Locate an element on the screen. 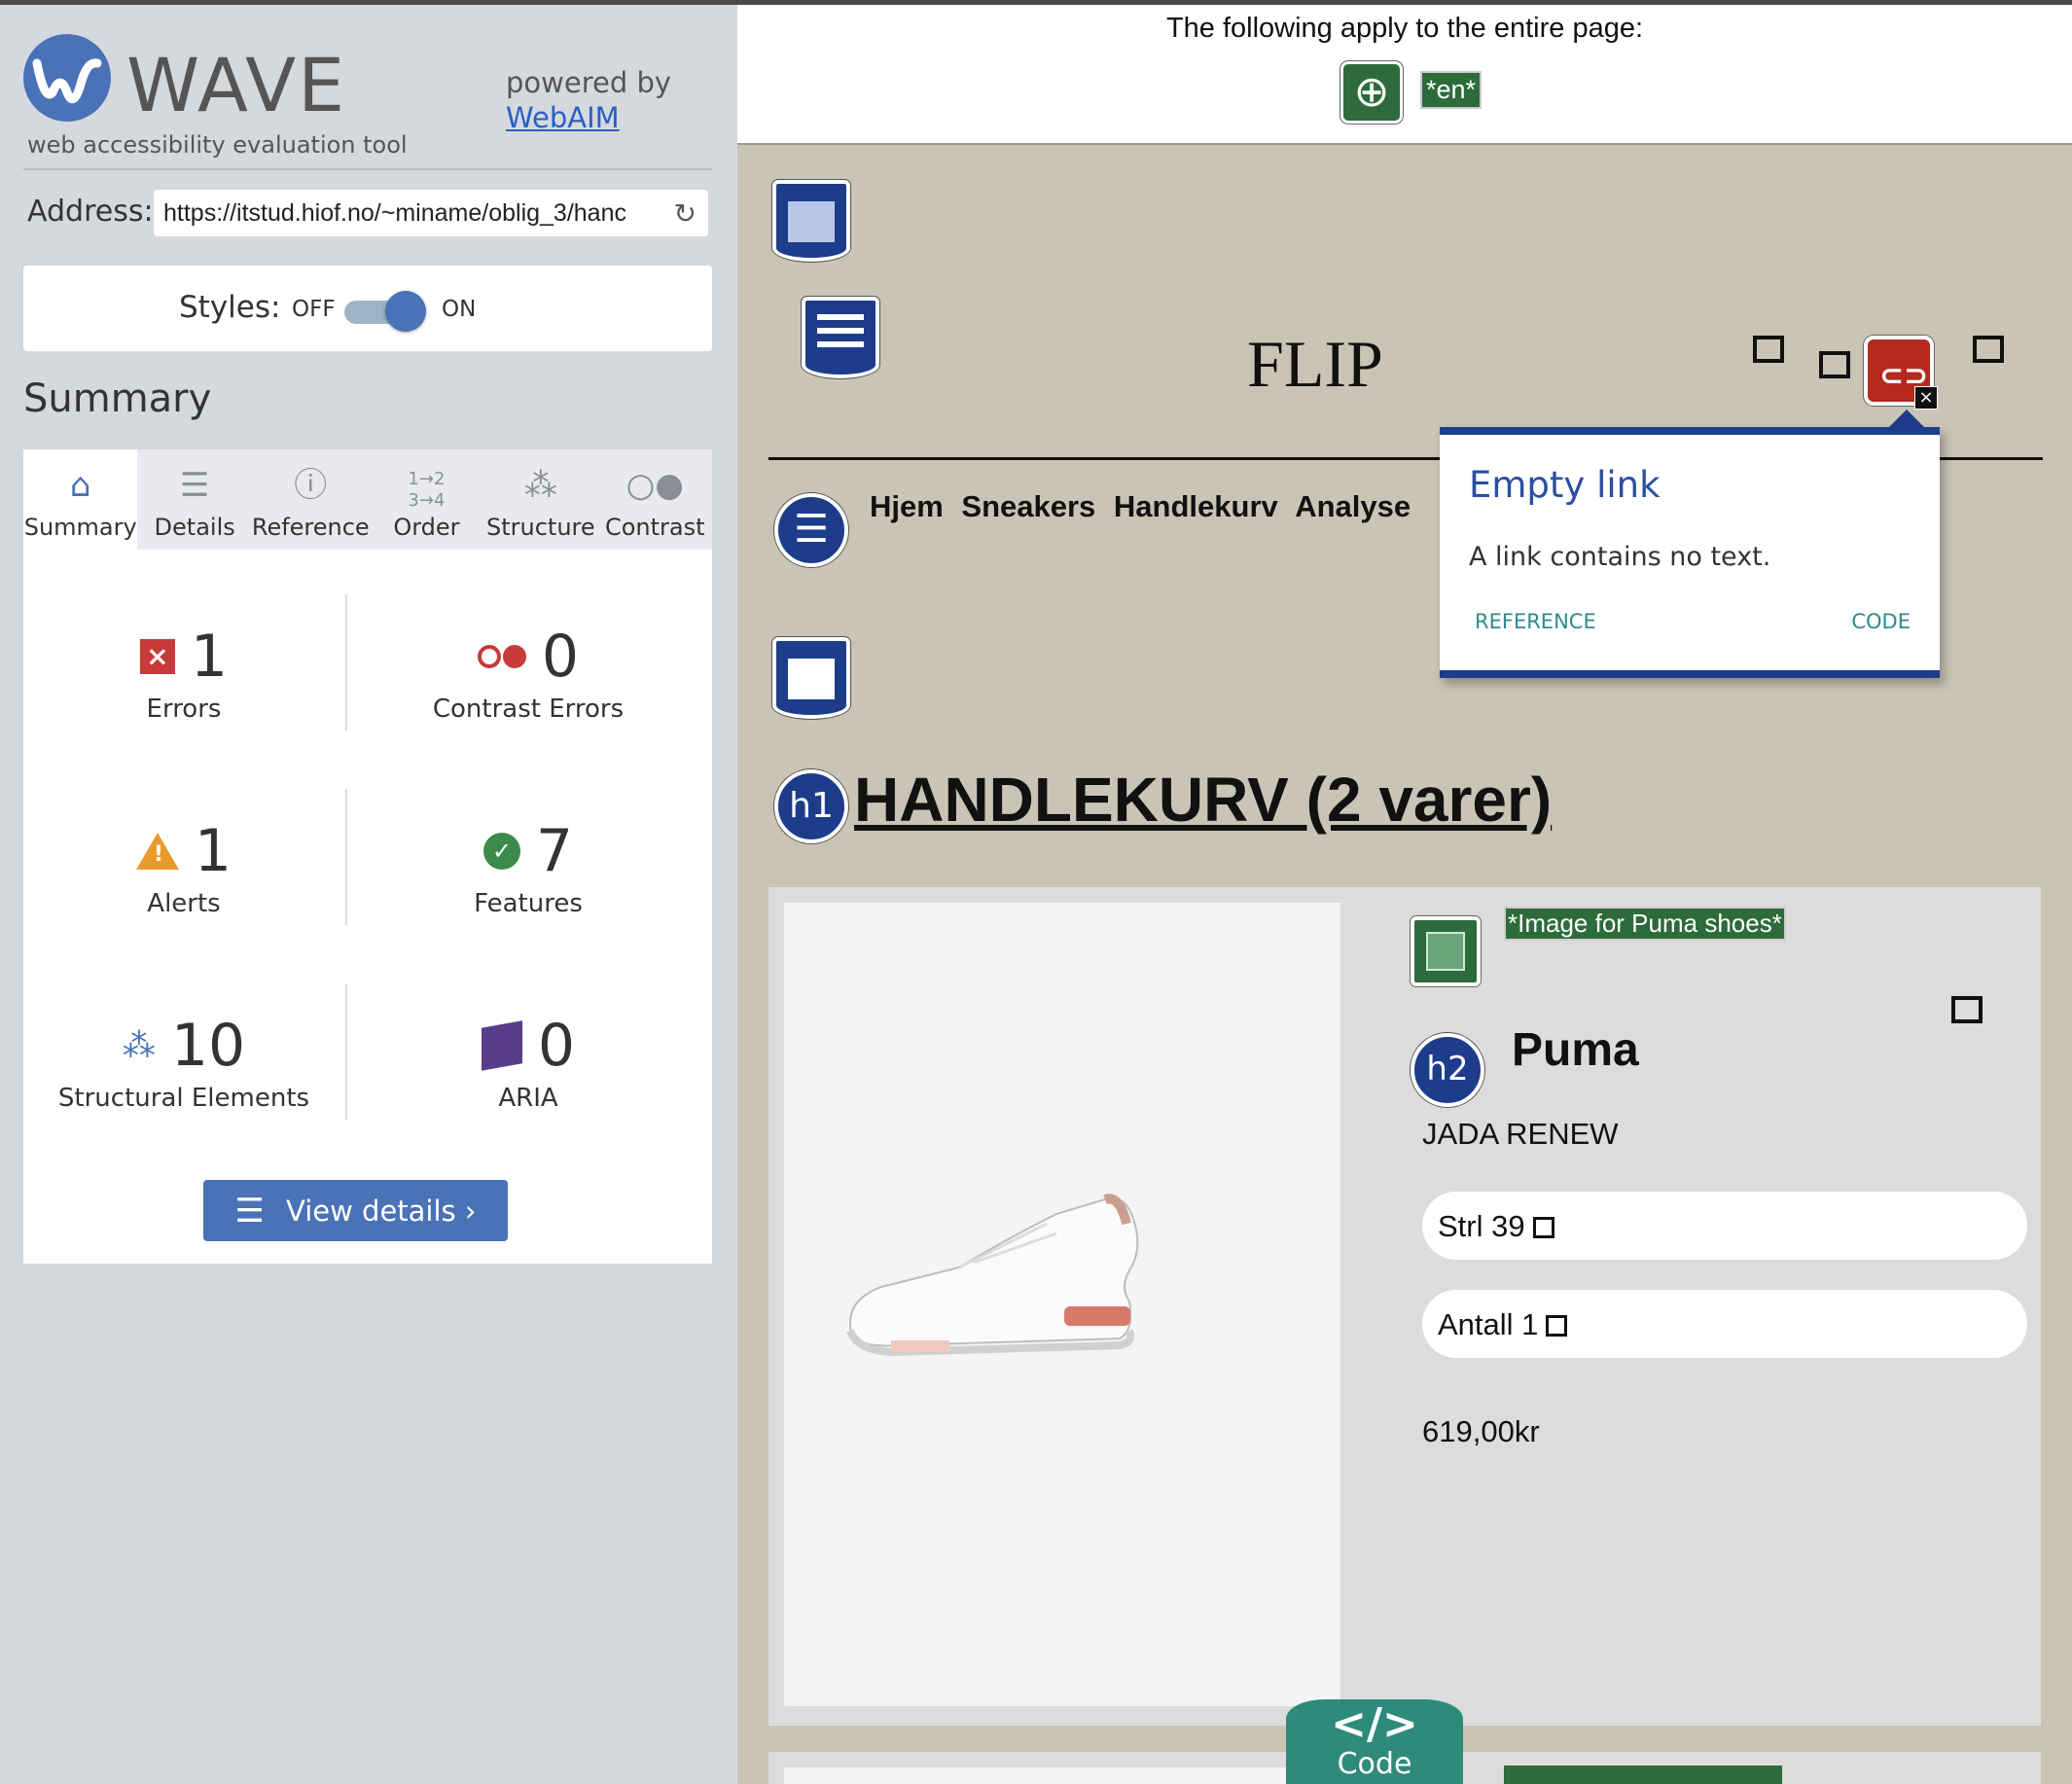 The image size is (2072, 1784). info-icon: ⓘ is located at coordinates (311, 485).